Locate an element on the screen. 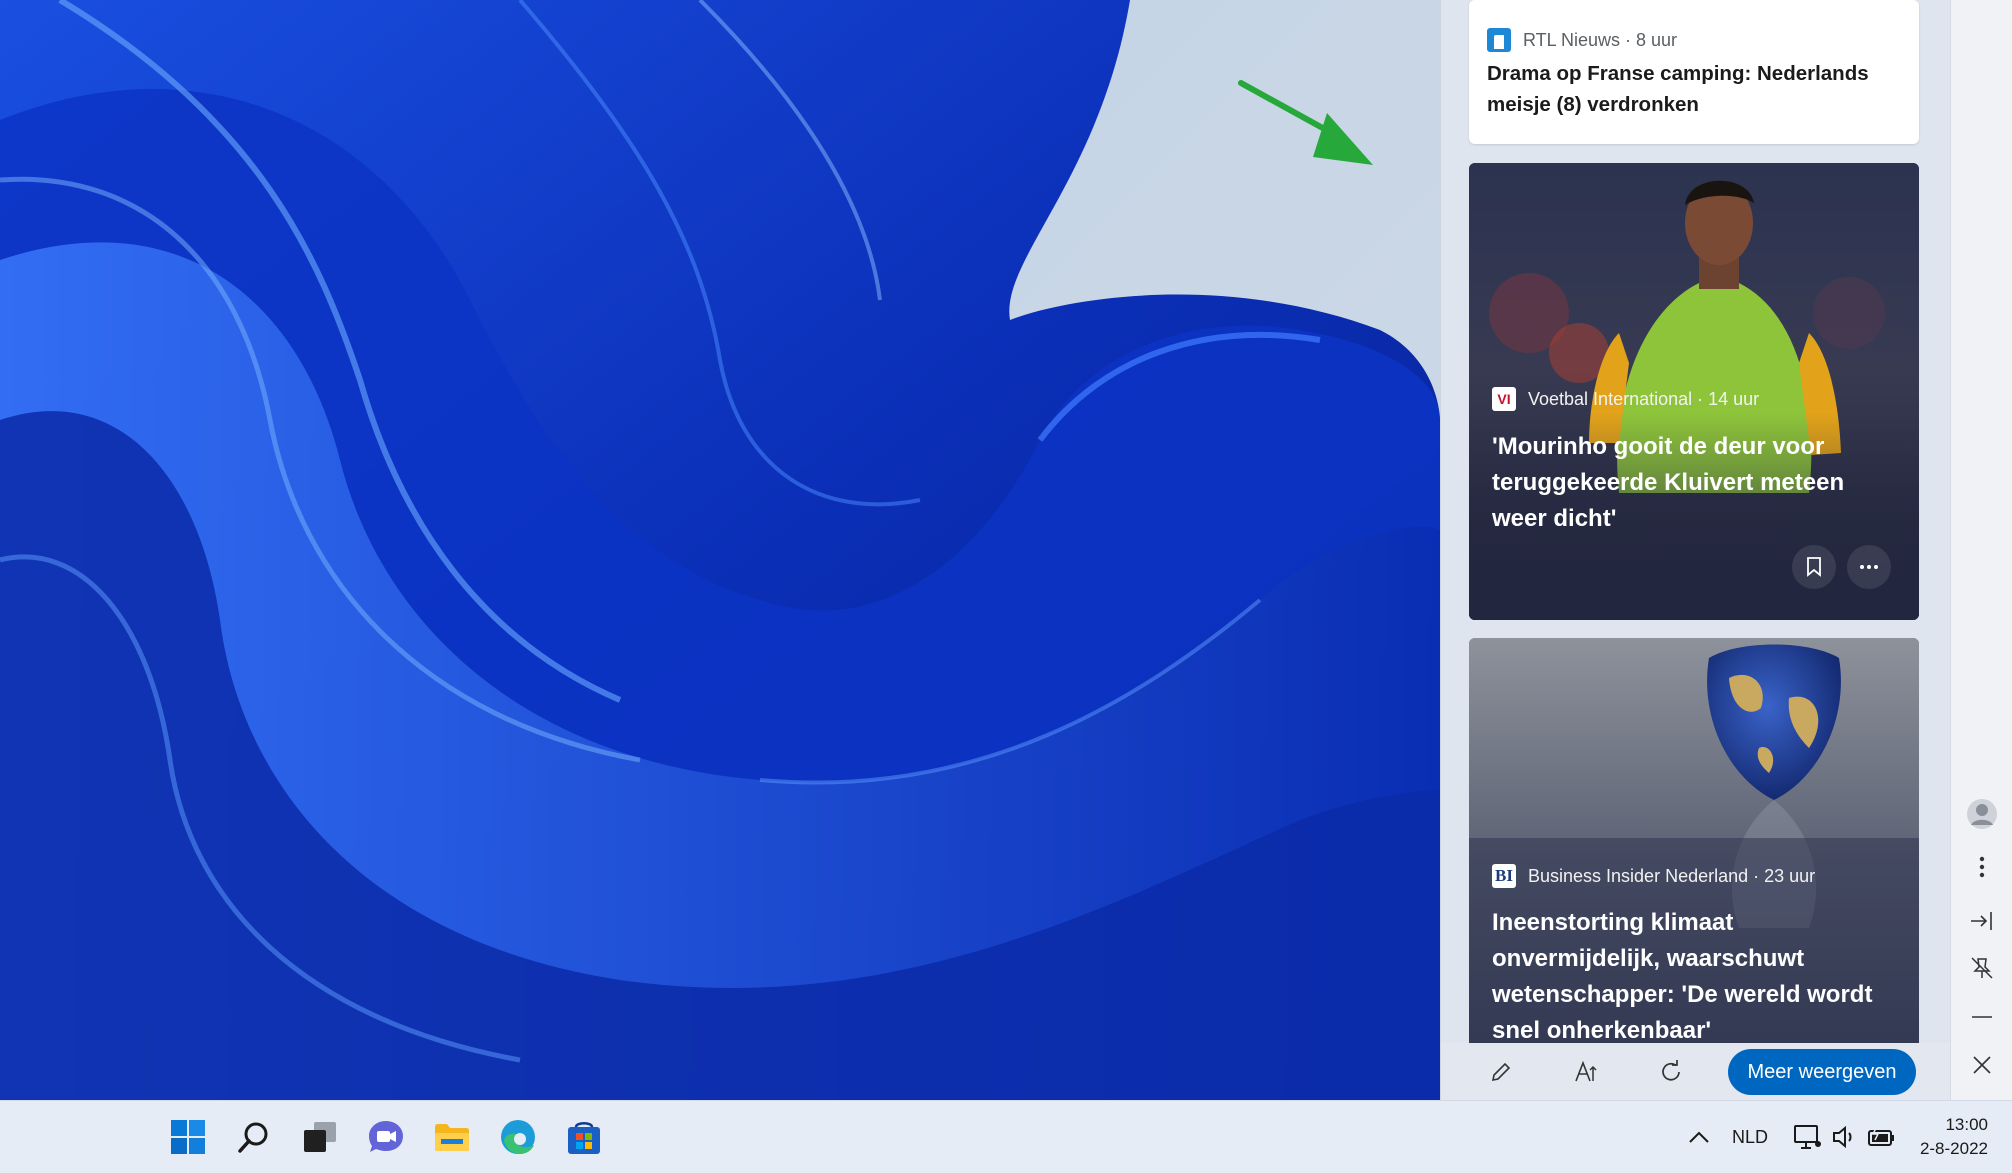  widgets-side-rail is located at coordinates (1981, 550).